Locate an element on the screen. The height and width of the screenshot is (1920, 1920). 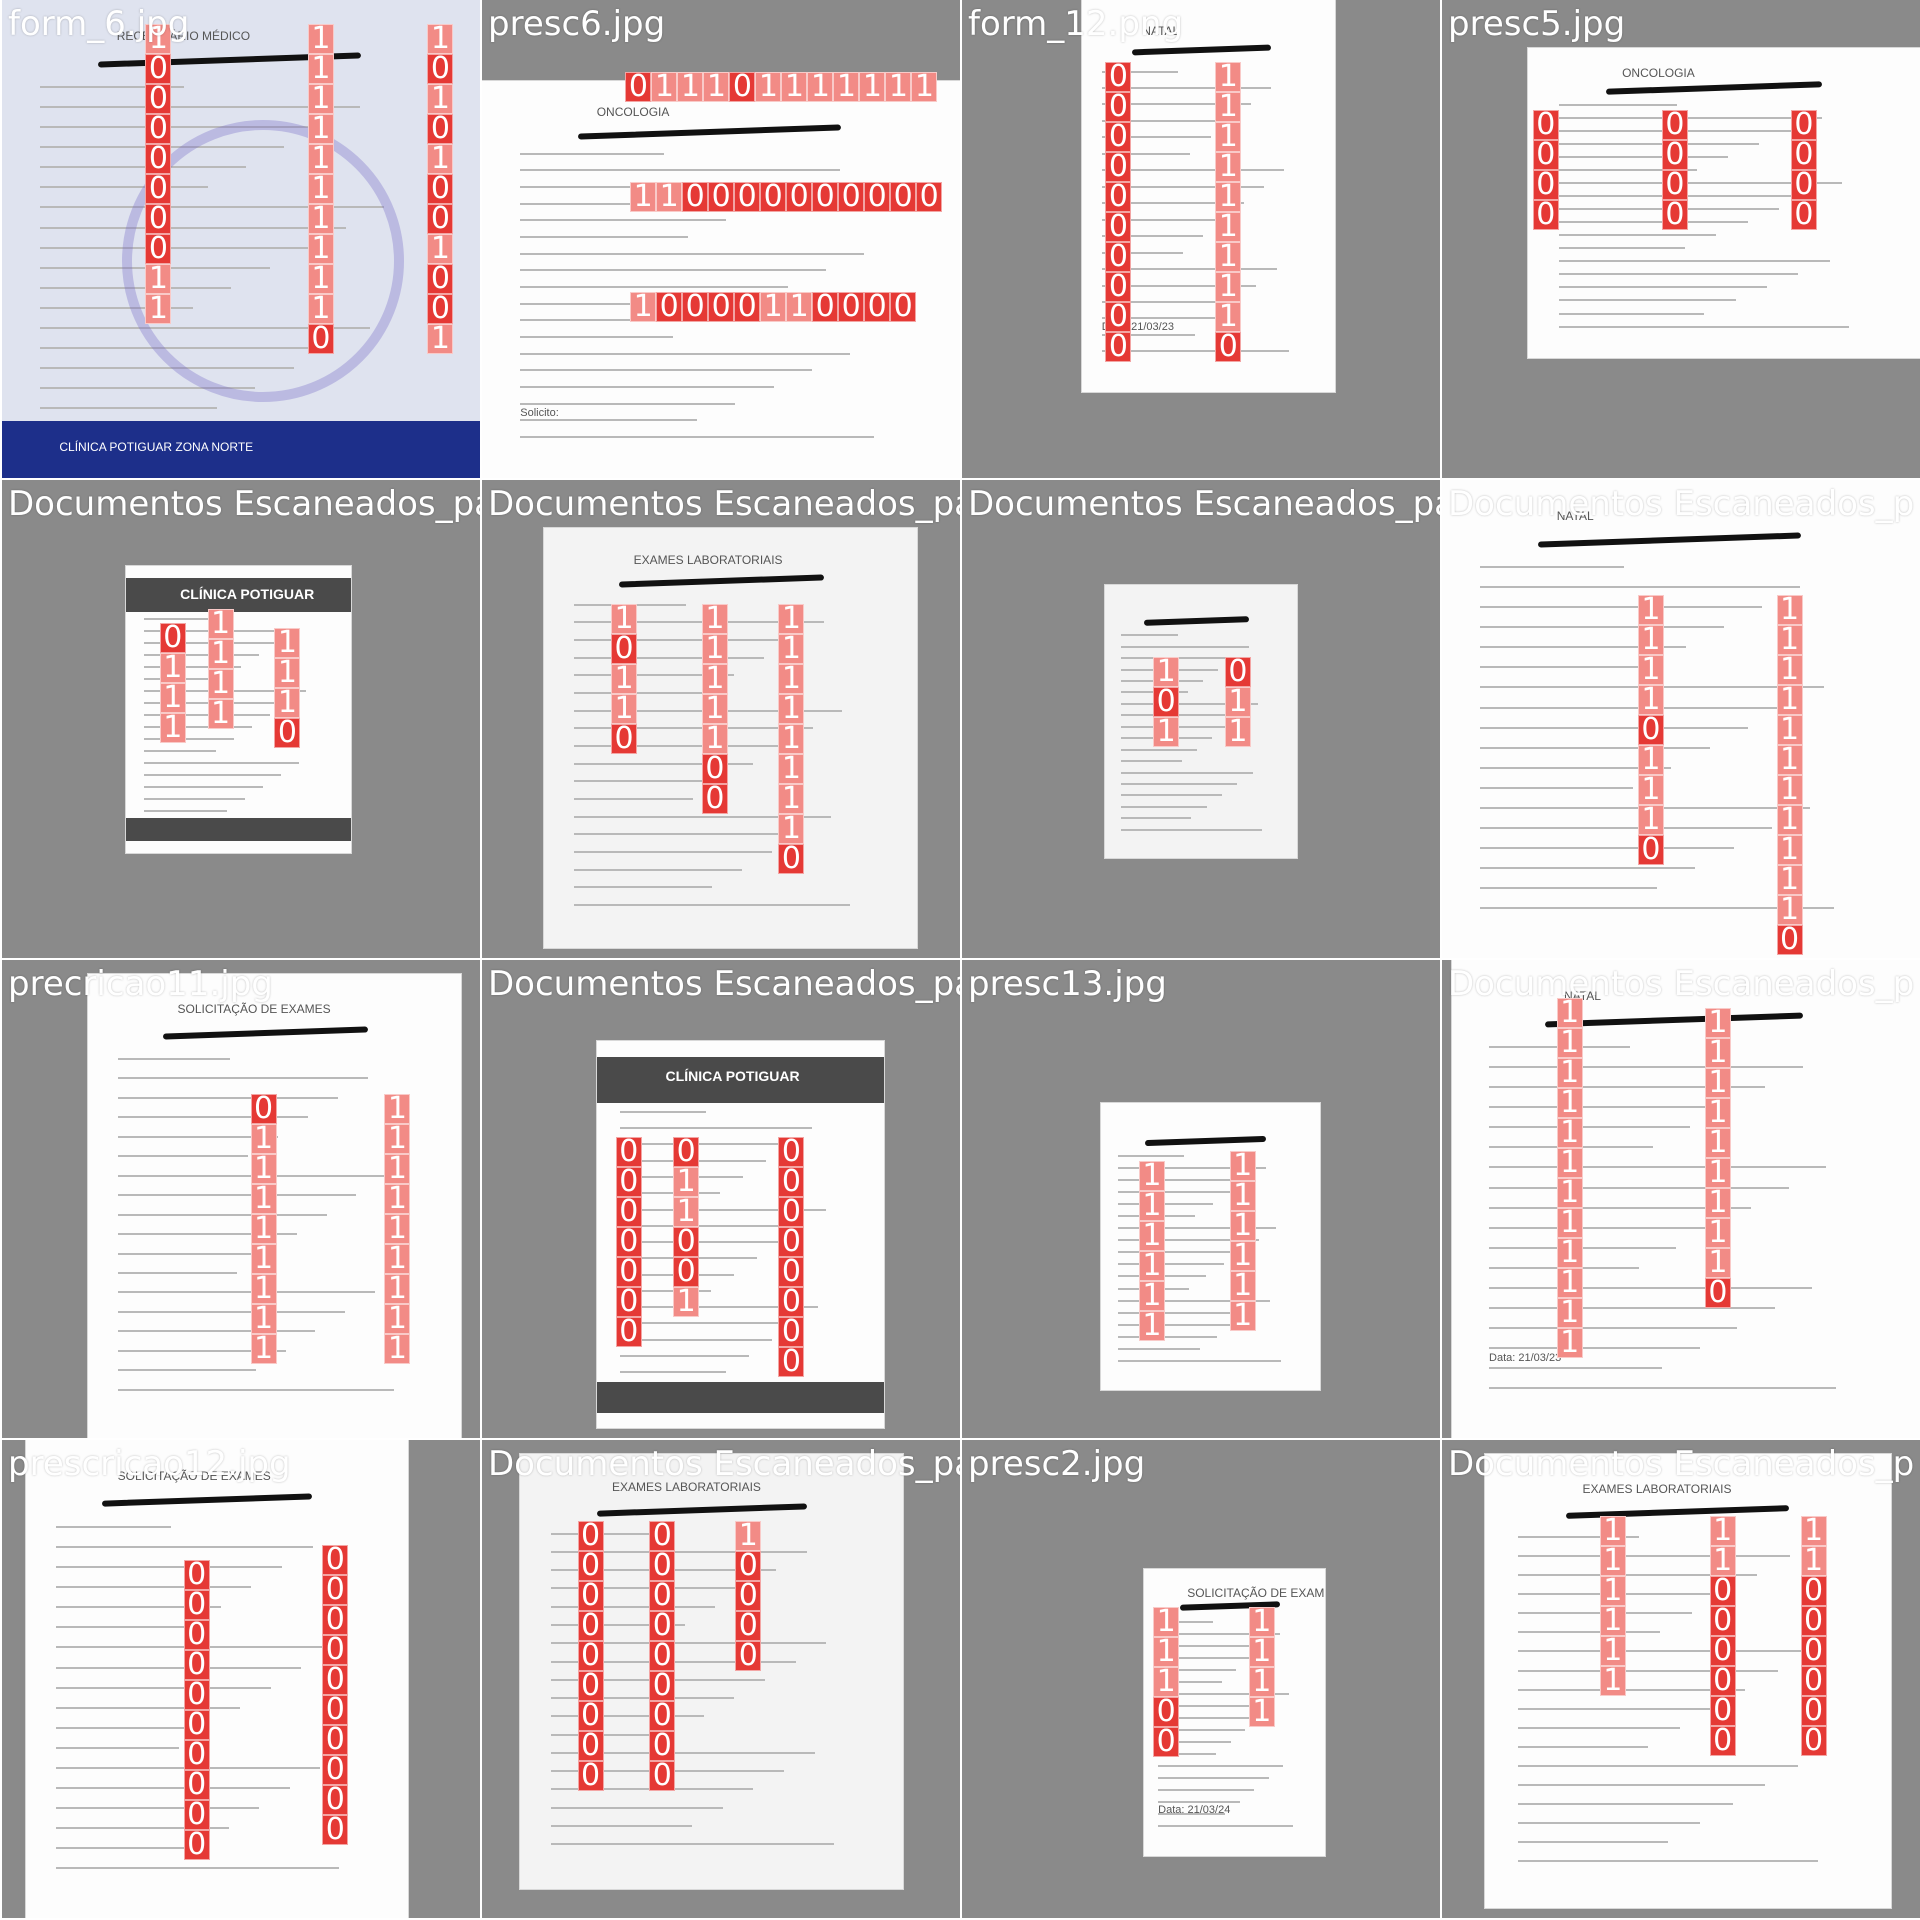
prediction-column: 111111111111 is located at coordinates (1569, 1178).